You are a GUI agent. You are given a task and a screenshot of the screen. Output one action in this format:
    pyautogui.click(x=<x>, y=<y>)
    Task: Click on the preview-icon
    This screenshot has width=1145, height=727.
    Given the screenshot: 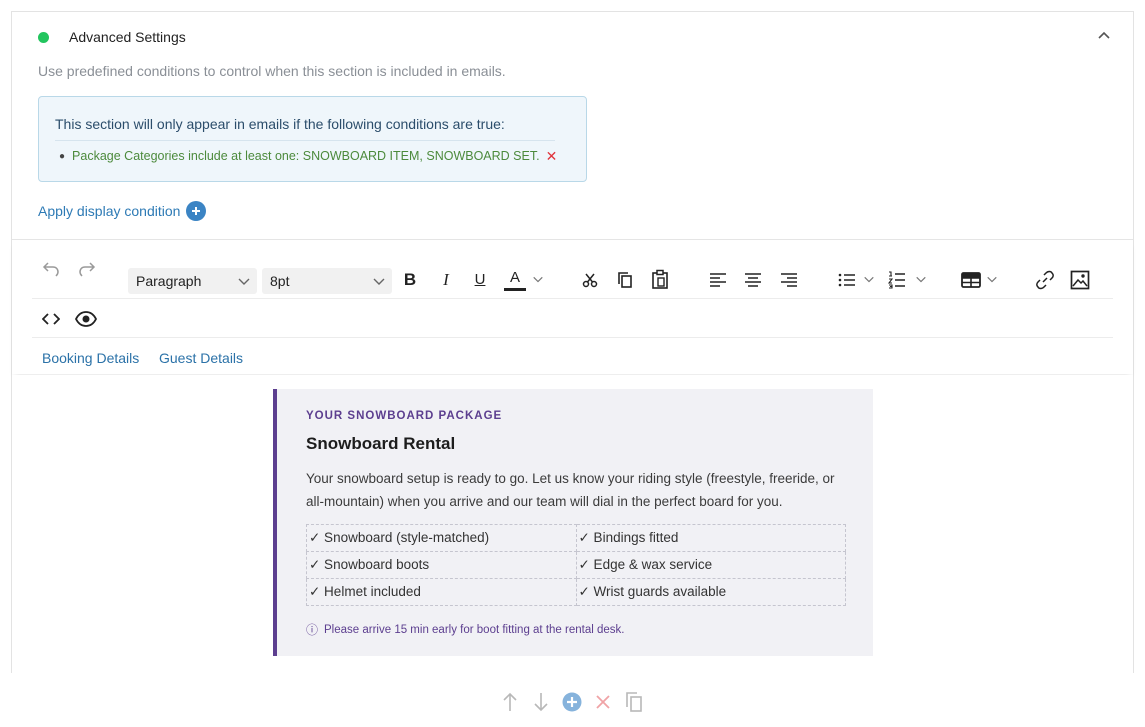 What is the action you would take?
    pyautogui.click(x=86, y=319)
    